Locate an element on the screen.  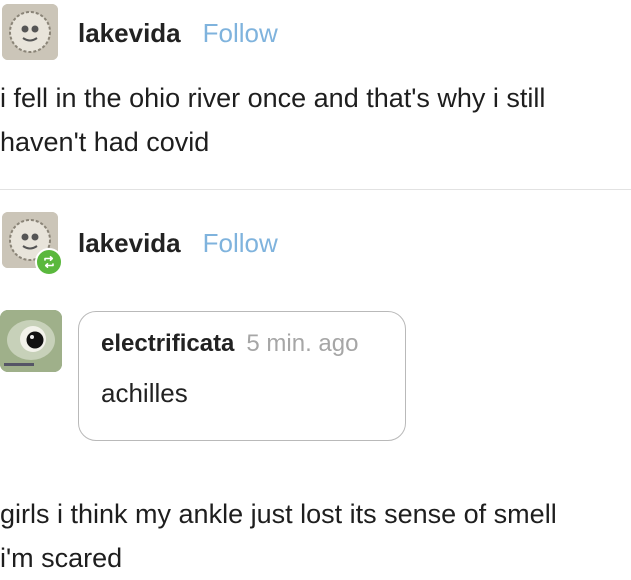
avatar-image is located at coordinates (30, 32).